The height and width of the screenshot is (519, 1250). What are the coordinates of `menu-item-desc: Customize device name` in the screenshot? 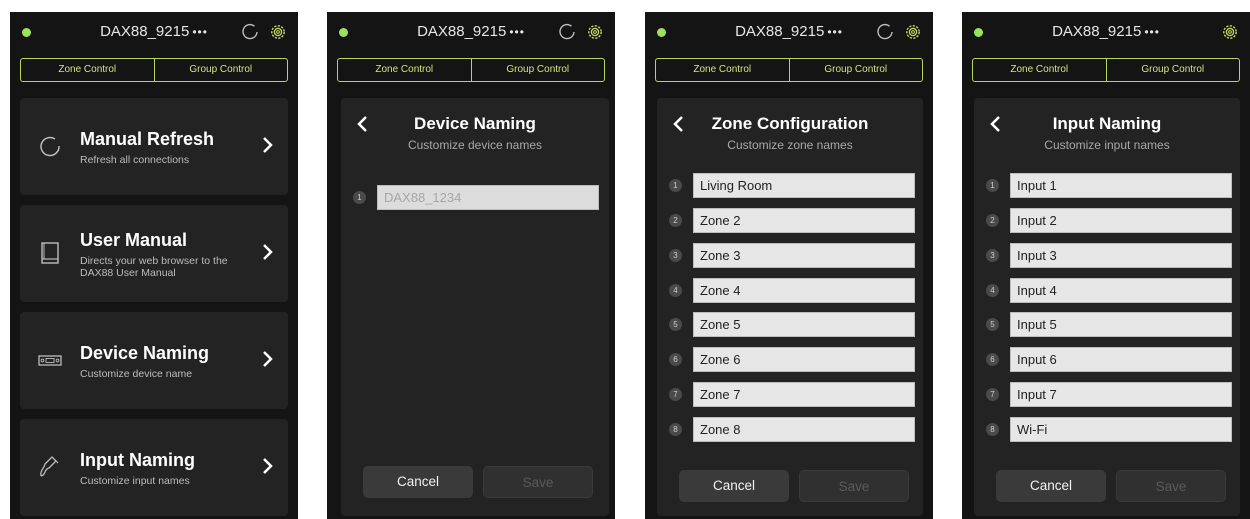 It's located at (136, 374).